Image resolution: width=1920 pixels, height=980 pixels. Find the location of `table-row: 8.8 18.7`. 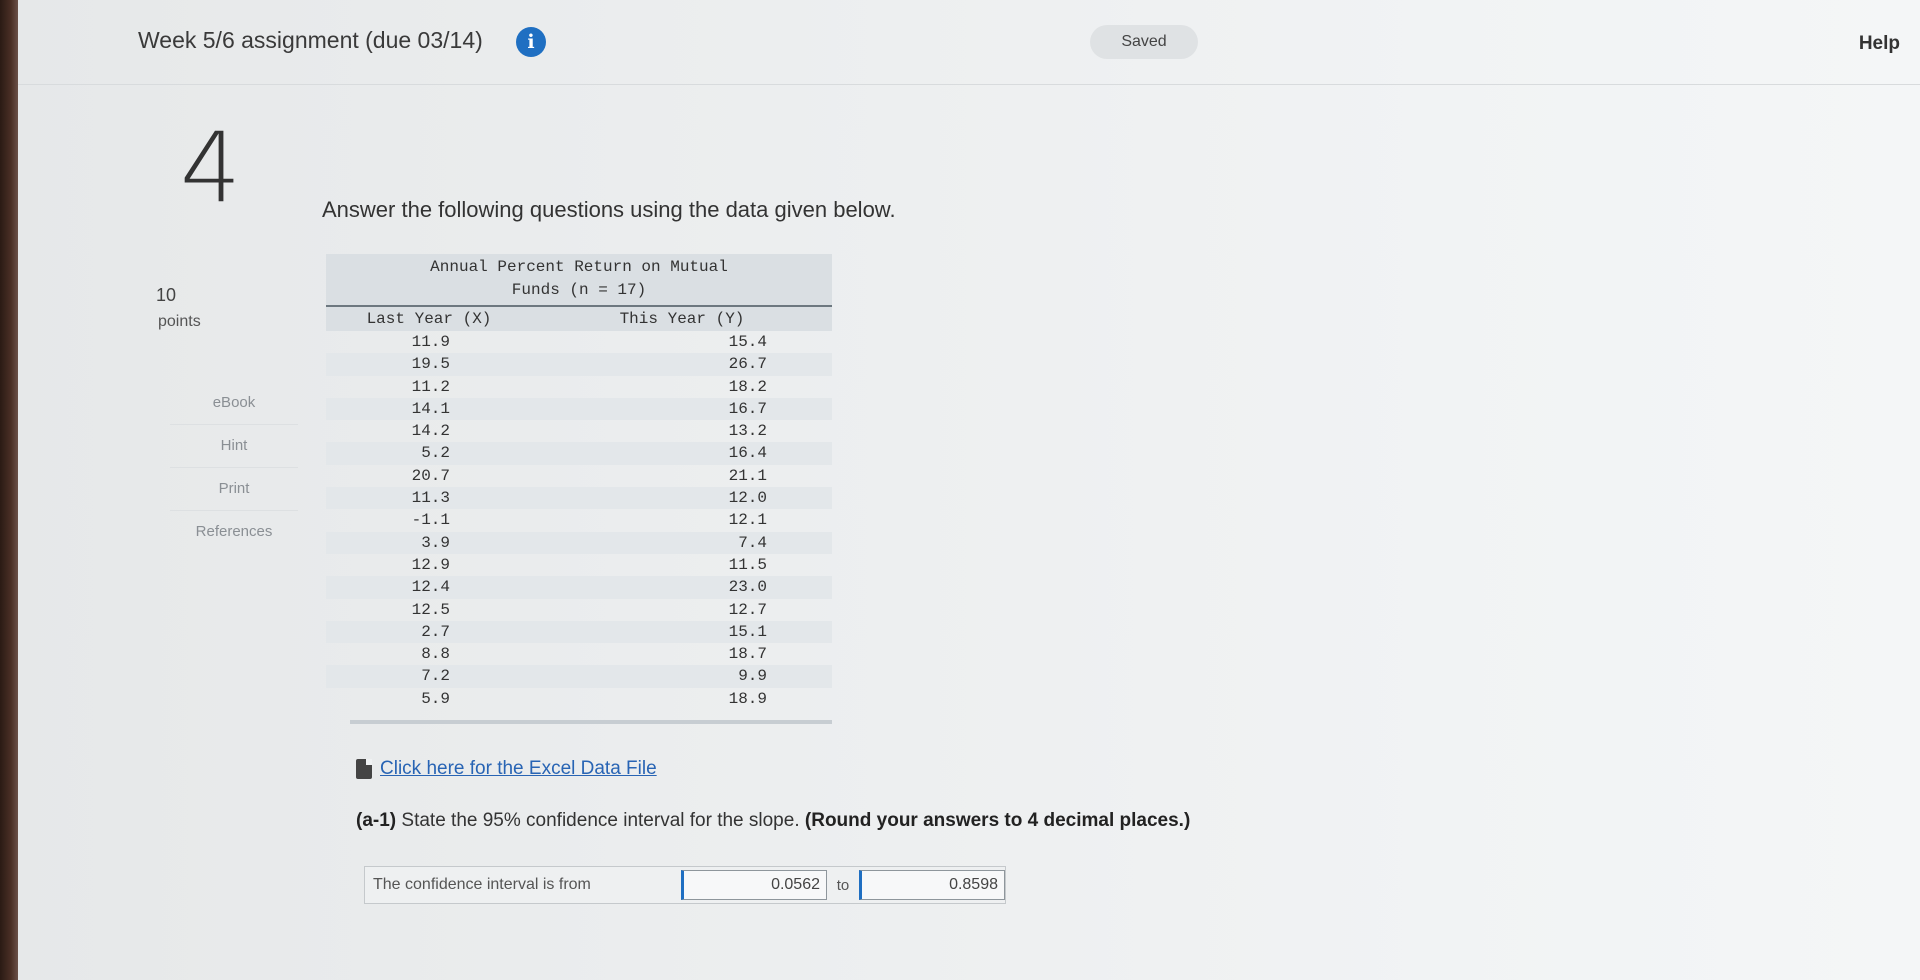

table-row: 8.8 18.7 is located at coordinates (579, 654).